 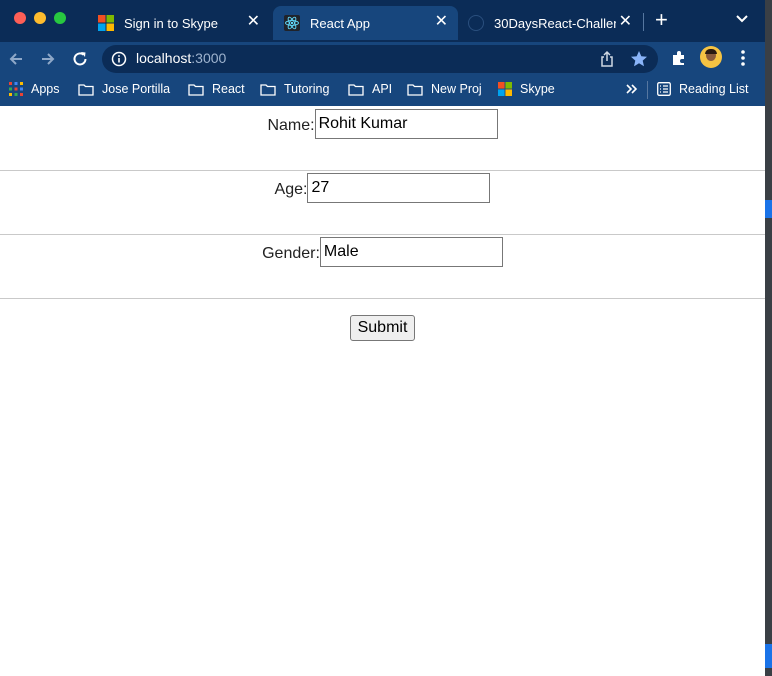 I want to click on bookmark-label: Apps, so click(x=45, y=89).